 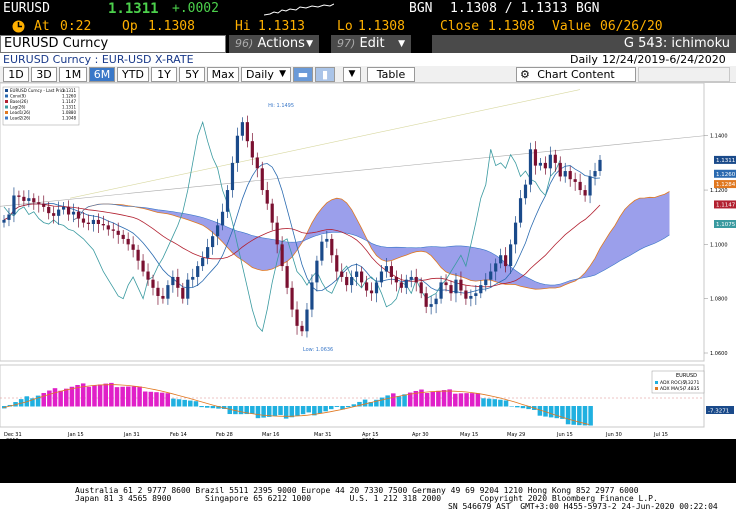 I want to click on price-tag-label: 1.1284, so click(x=726, y=185).